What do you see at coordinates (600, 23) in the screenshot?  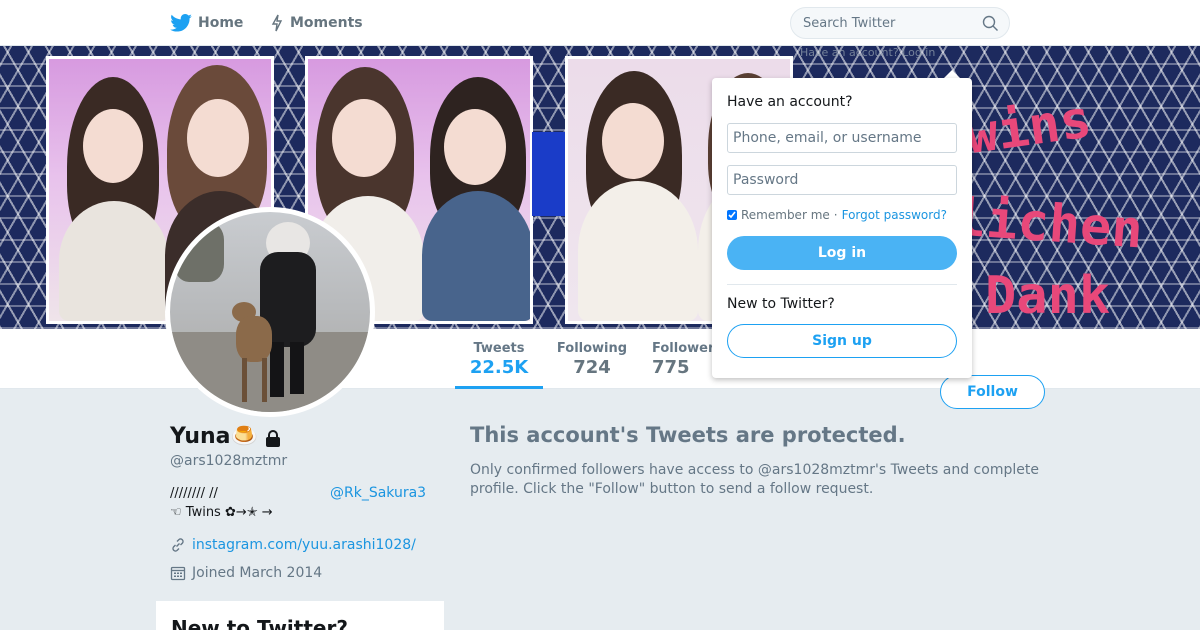 I see `top-nav-bar: Home Moments` at bounding box center [600, 23].